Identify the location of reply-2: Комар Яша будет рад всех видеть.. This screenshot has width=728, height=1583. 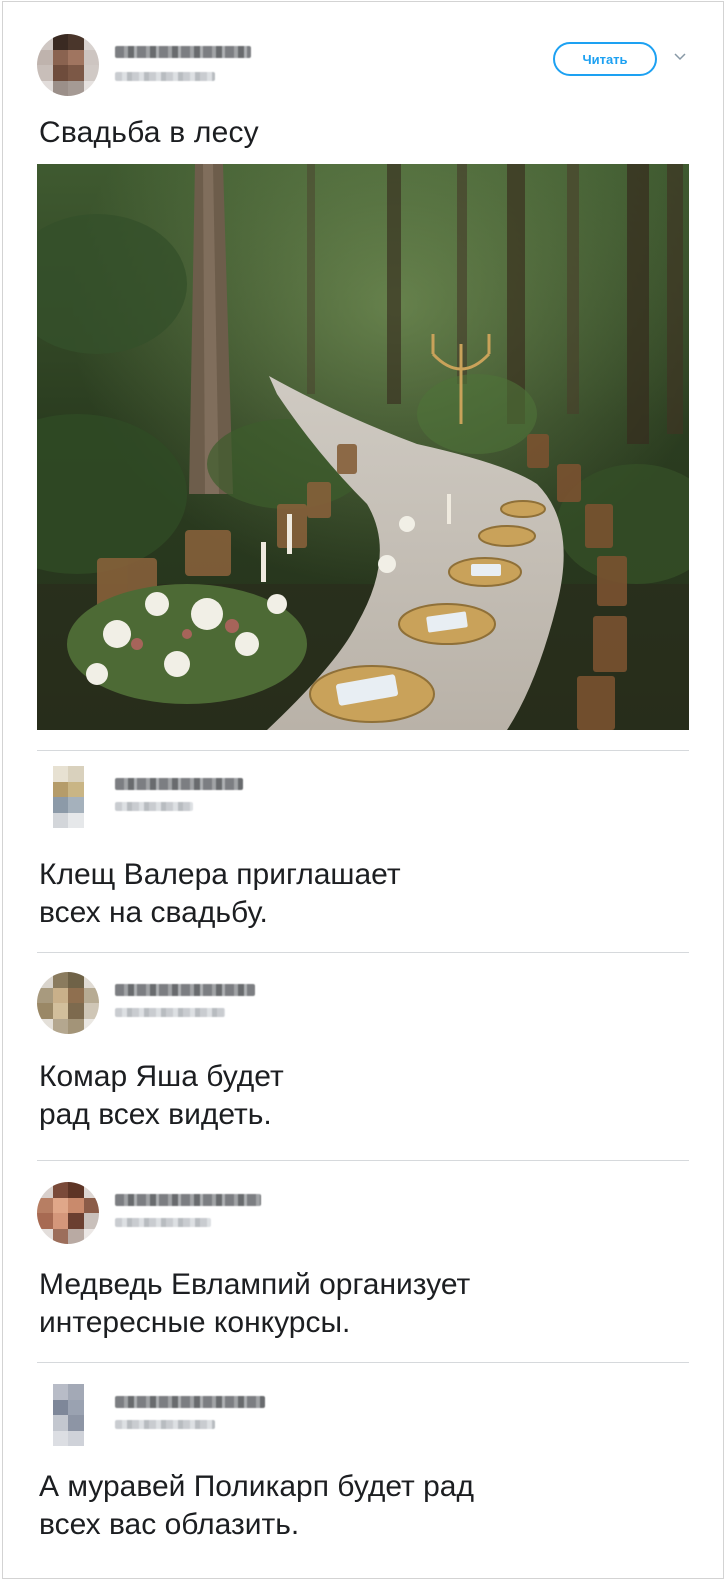
(363, 1057).